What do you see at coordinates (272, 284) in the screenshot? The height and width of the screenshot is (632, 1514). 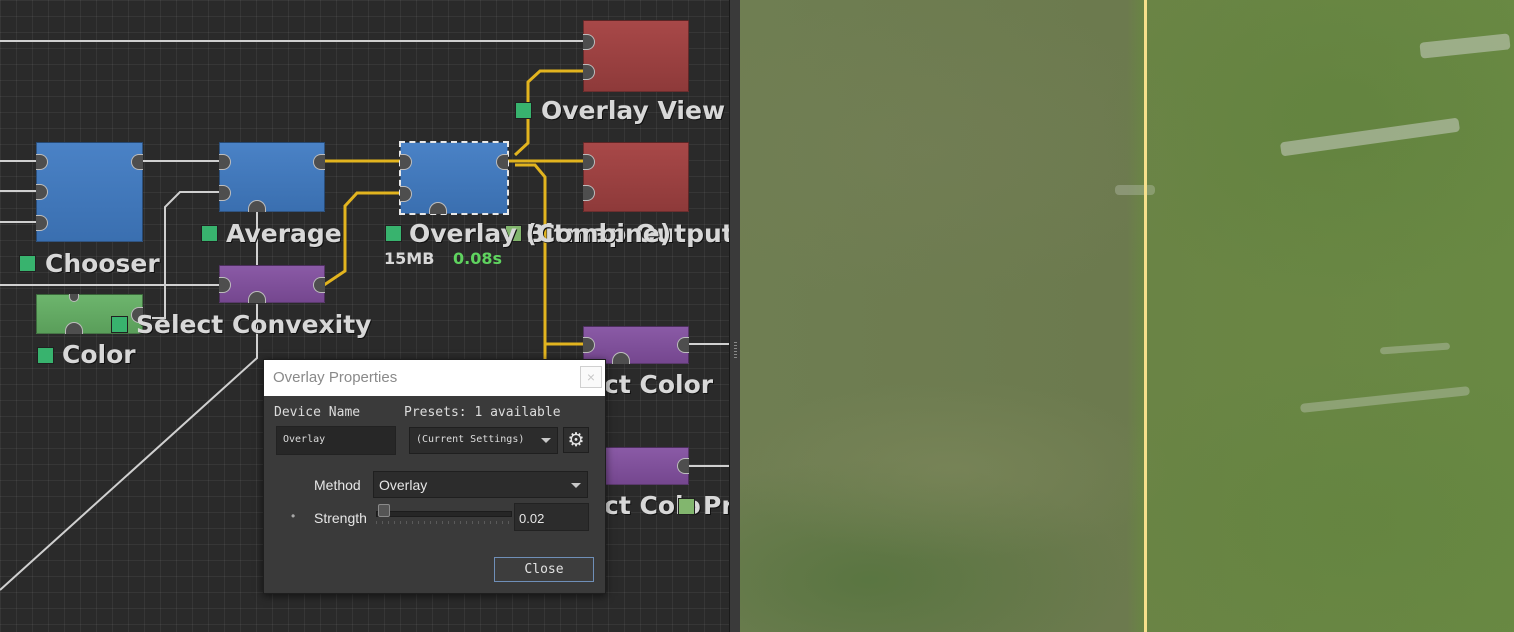 I see `select-convexity-node` at bounding box center [272, 284].